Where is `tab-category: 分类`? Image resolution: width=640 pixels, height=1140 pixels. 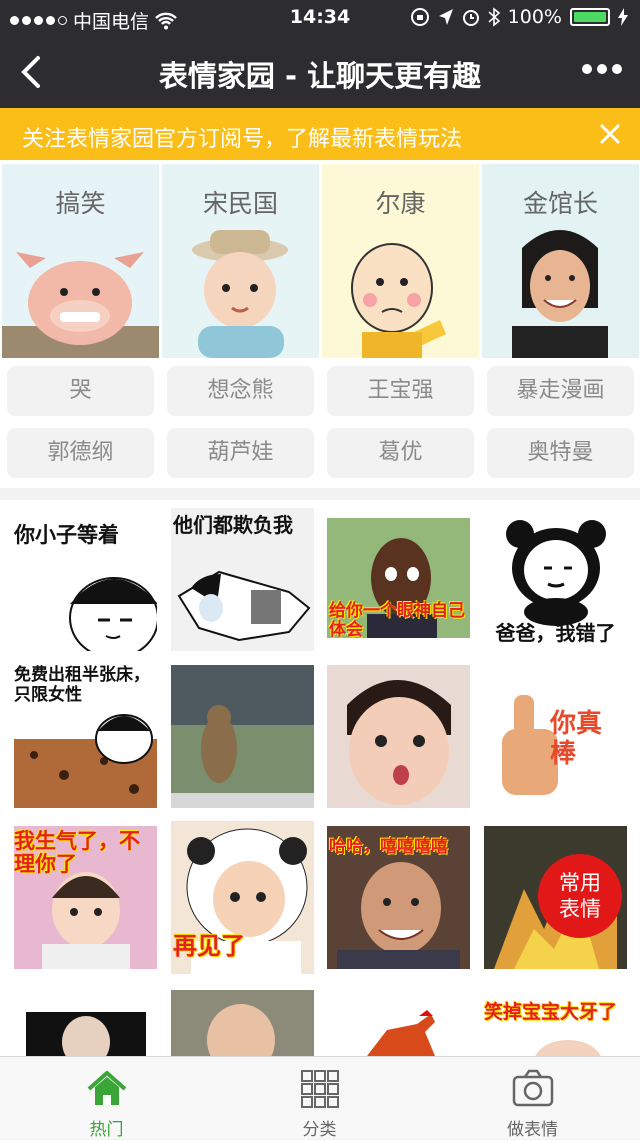 tab-category: 分类 is located at coordinates (319, 1098).